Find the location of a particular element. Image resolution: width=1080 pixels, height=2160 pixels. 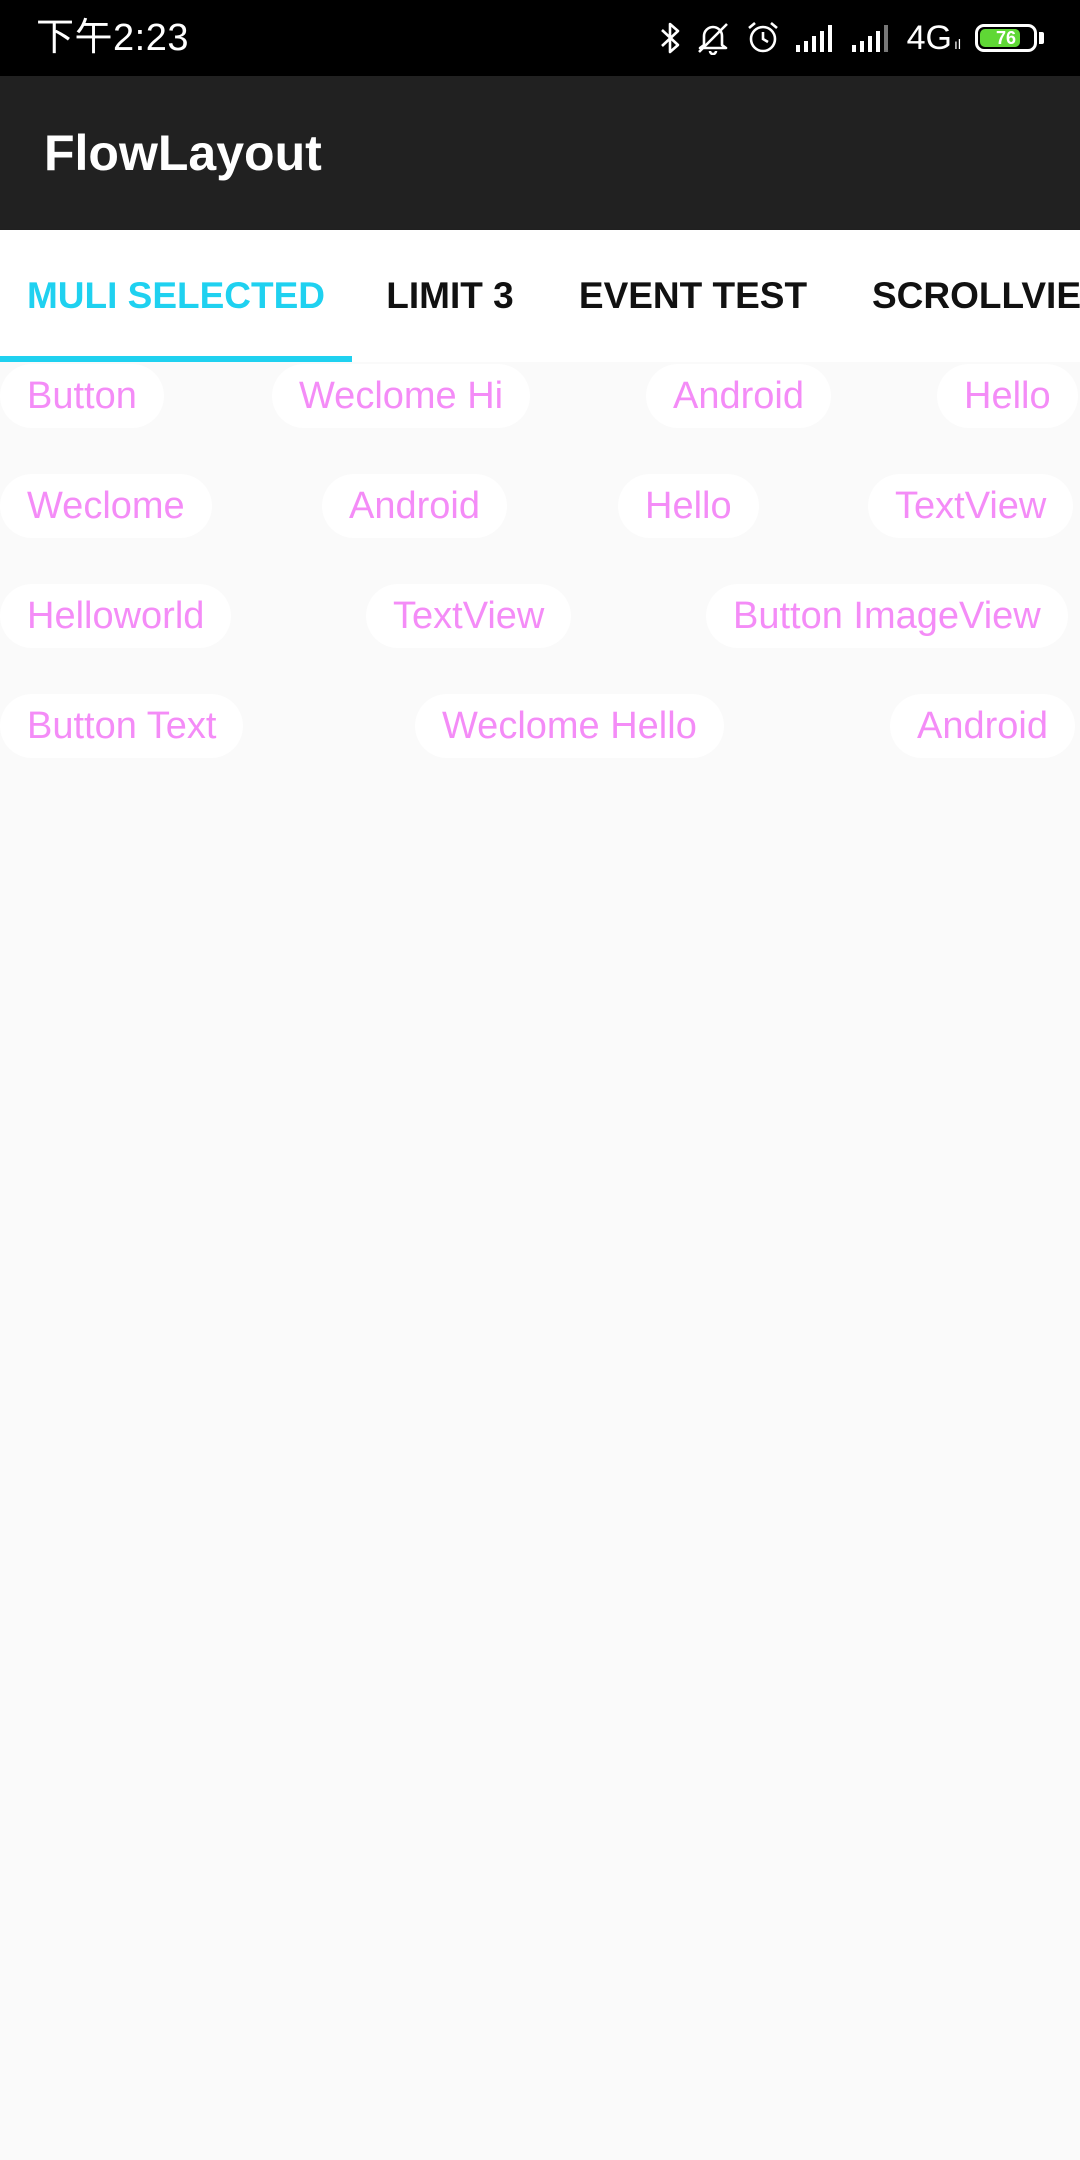

battery-icon: 76 is located at coordinates (1006, 38).